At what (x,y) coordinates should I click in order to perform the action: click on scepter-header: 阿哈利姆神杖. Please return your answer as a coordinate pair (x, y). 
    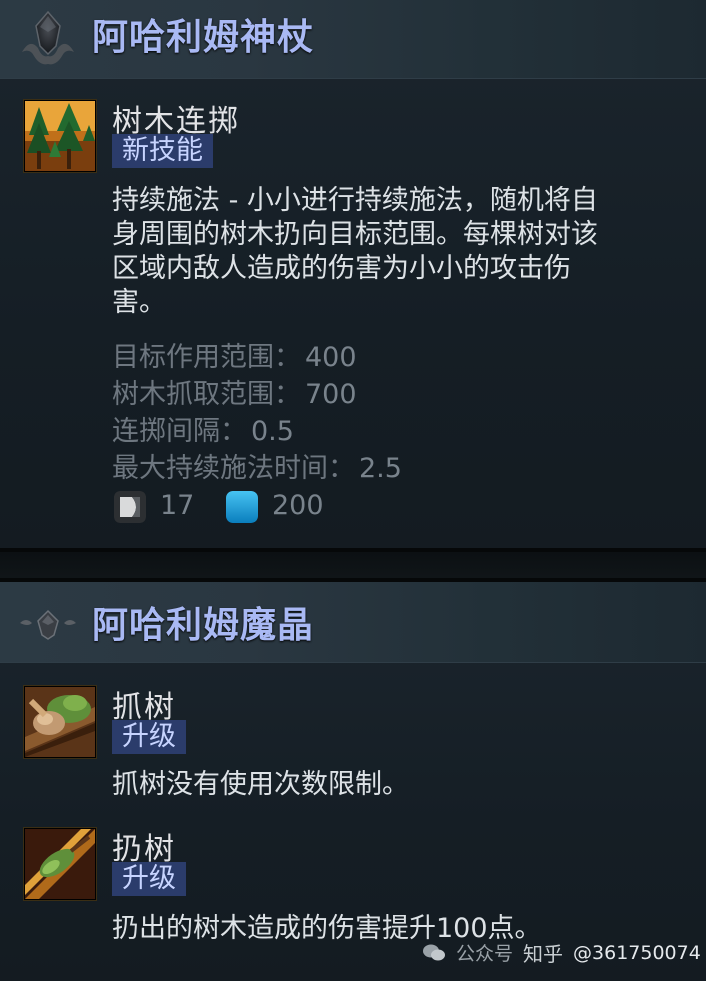
    Looking at the image, I should click on (353, 39).